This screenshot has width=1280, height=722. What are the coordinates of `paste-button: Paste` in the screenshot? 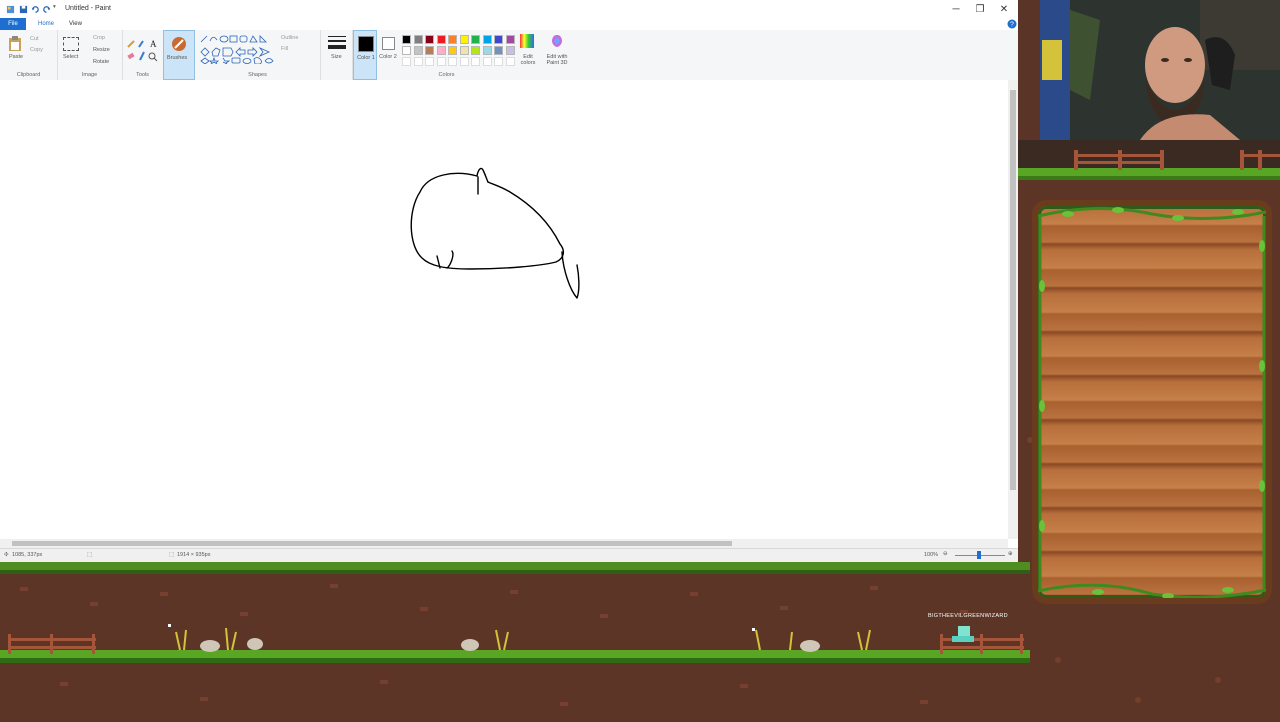 It's located at (16, 57).